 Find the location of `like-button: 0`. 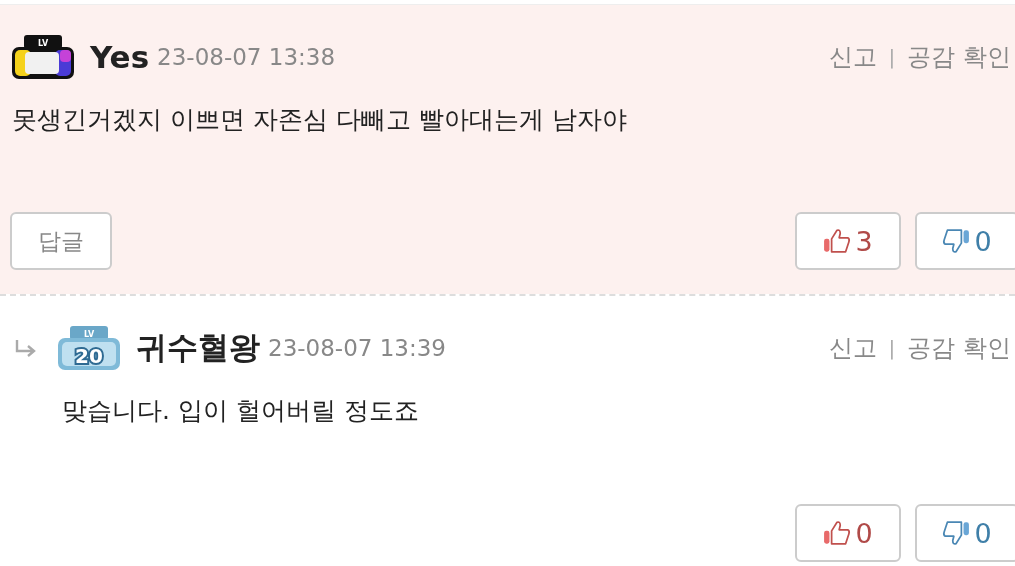

like-button: 0 is located at coordinates (848, 533).